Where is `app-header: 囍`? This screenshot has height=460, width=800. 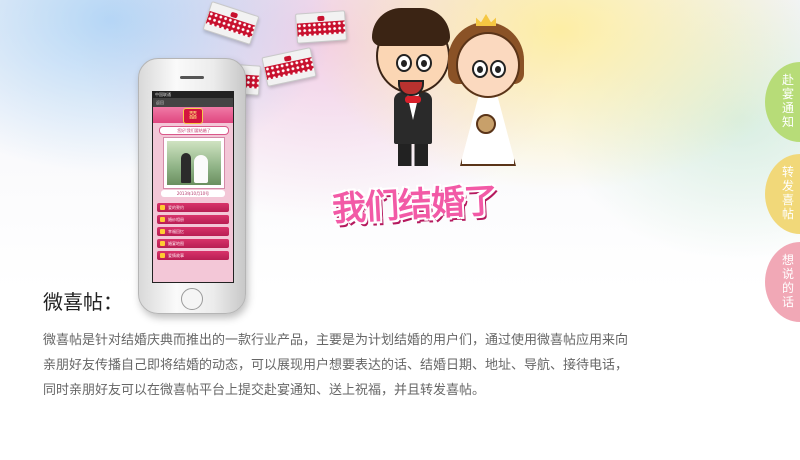
app-header: 囍 is located at coordinates (193, 115).